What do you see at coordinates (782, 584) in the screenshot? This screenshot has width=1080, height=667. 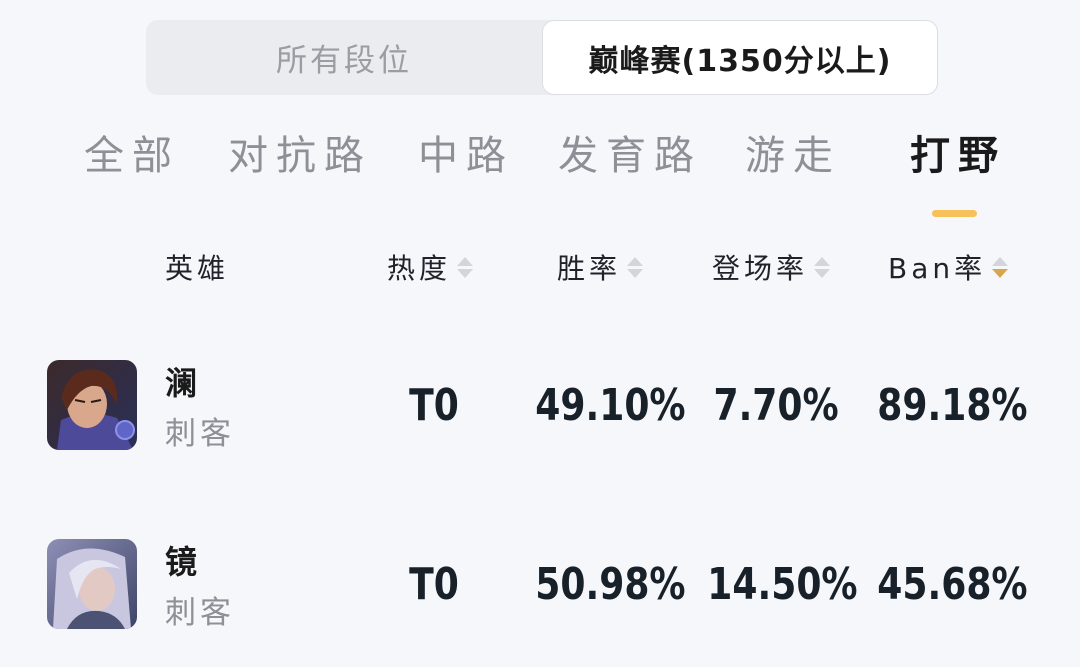 I see `pick-rate-value: 14.50%` at bounding box center [782, 584].